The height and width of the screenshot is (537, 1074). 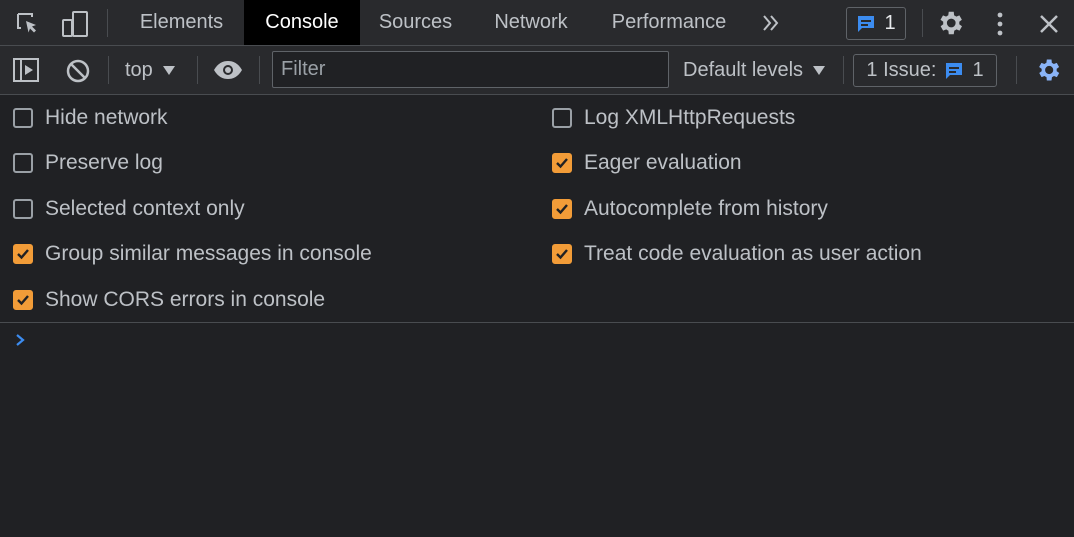 I want to click on tab-performance: Performance, so click(x=669, y=22).